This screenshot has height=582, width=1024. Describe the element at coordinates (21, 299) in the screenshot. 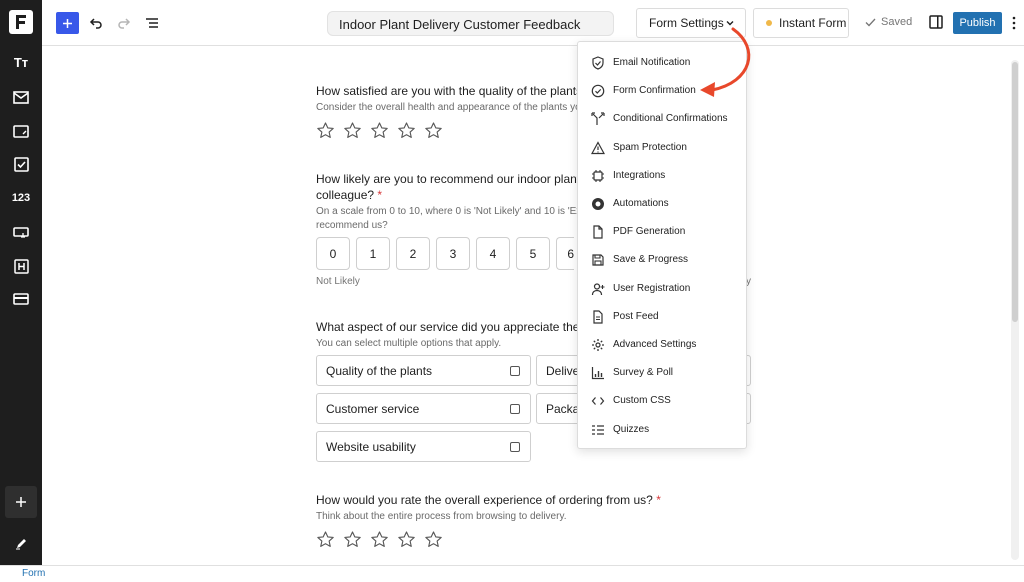

I see `card-icon` at that location.